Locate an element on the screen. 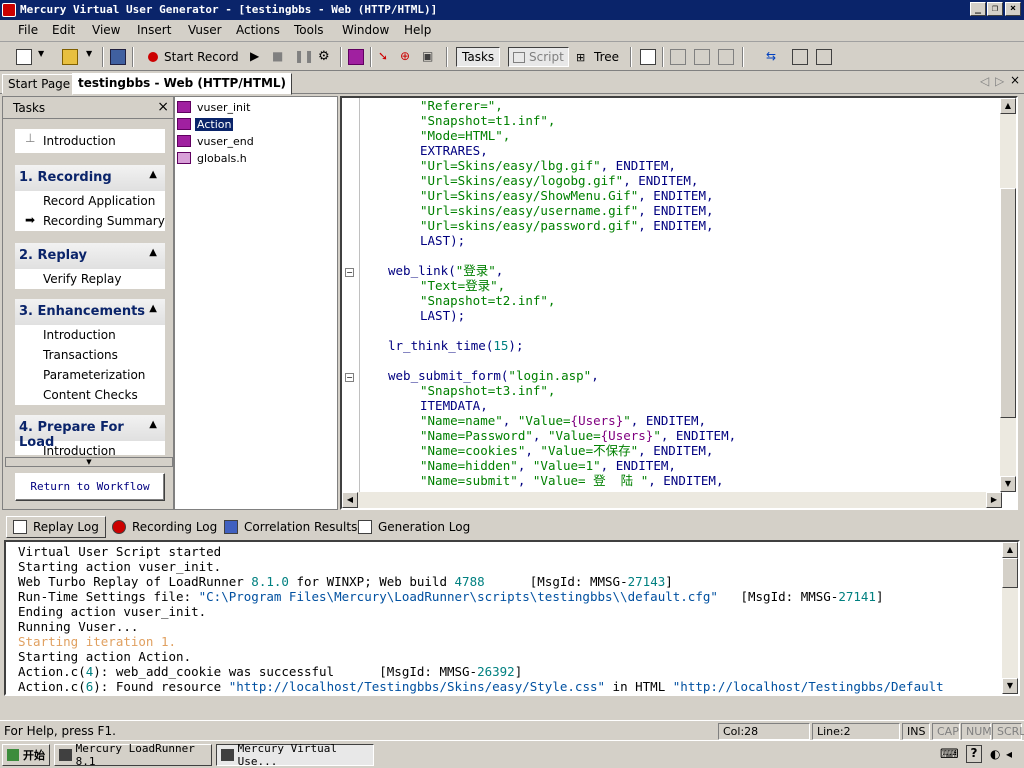 Image resolution: width=1024 pixels, height=768 pixels. return-to-workflow-button: Return to Workflow is located at coordinates (90, 487).